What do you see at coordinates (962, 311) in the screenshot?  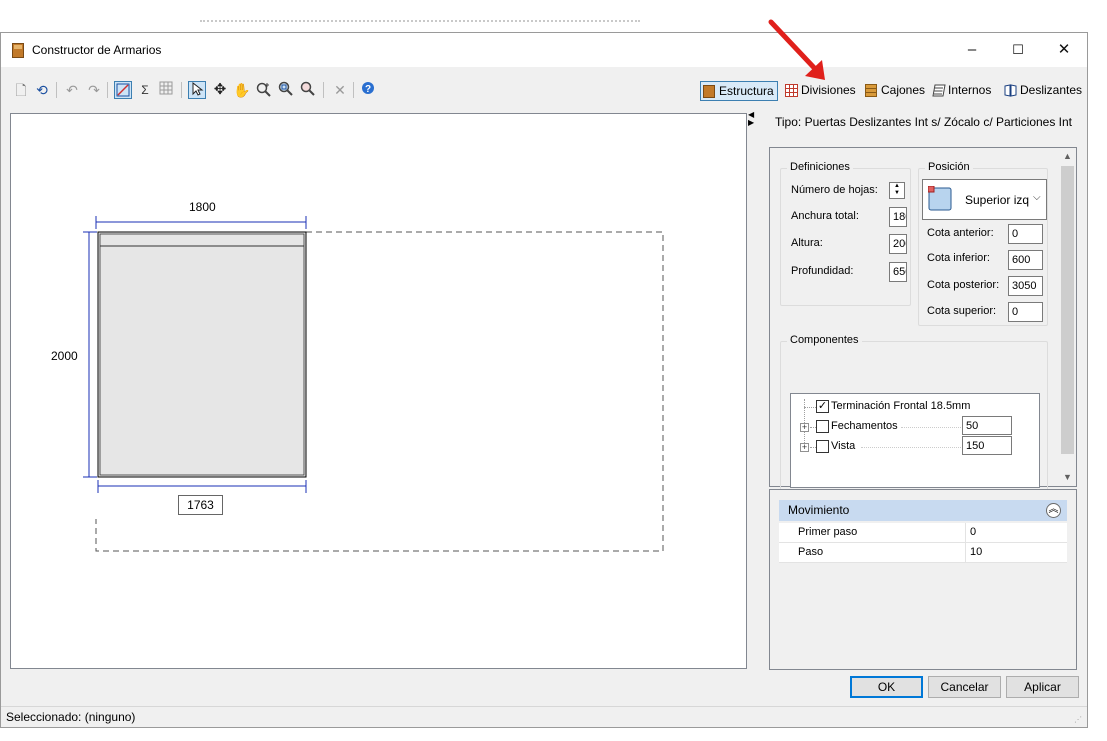 I see `cota-superior-label: Cota superior:` at bounding box center [962, 311].